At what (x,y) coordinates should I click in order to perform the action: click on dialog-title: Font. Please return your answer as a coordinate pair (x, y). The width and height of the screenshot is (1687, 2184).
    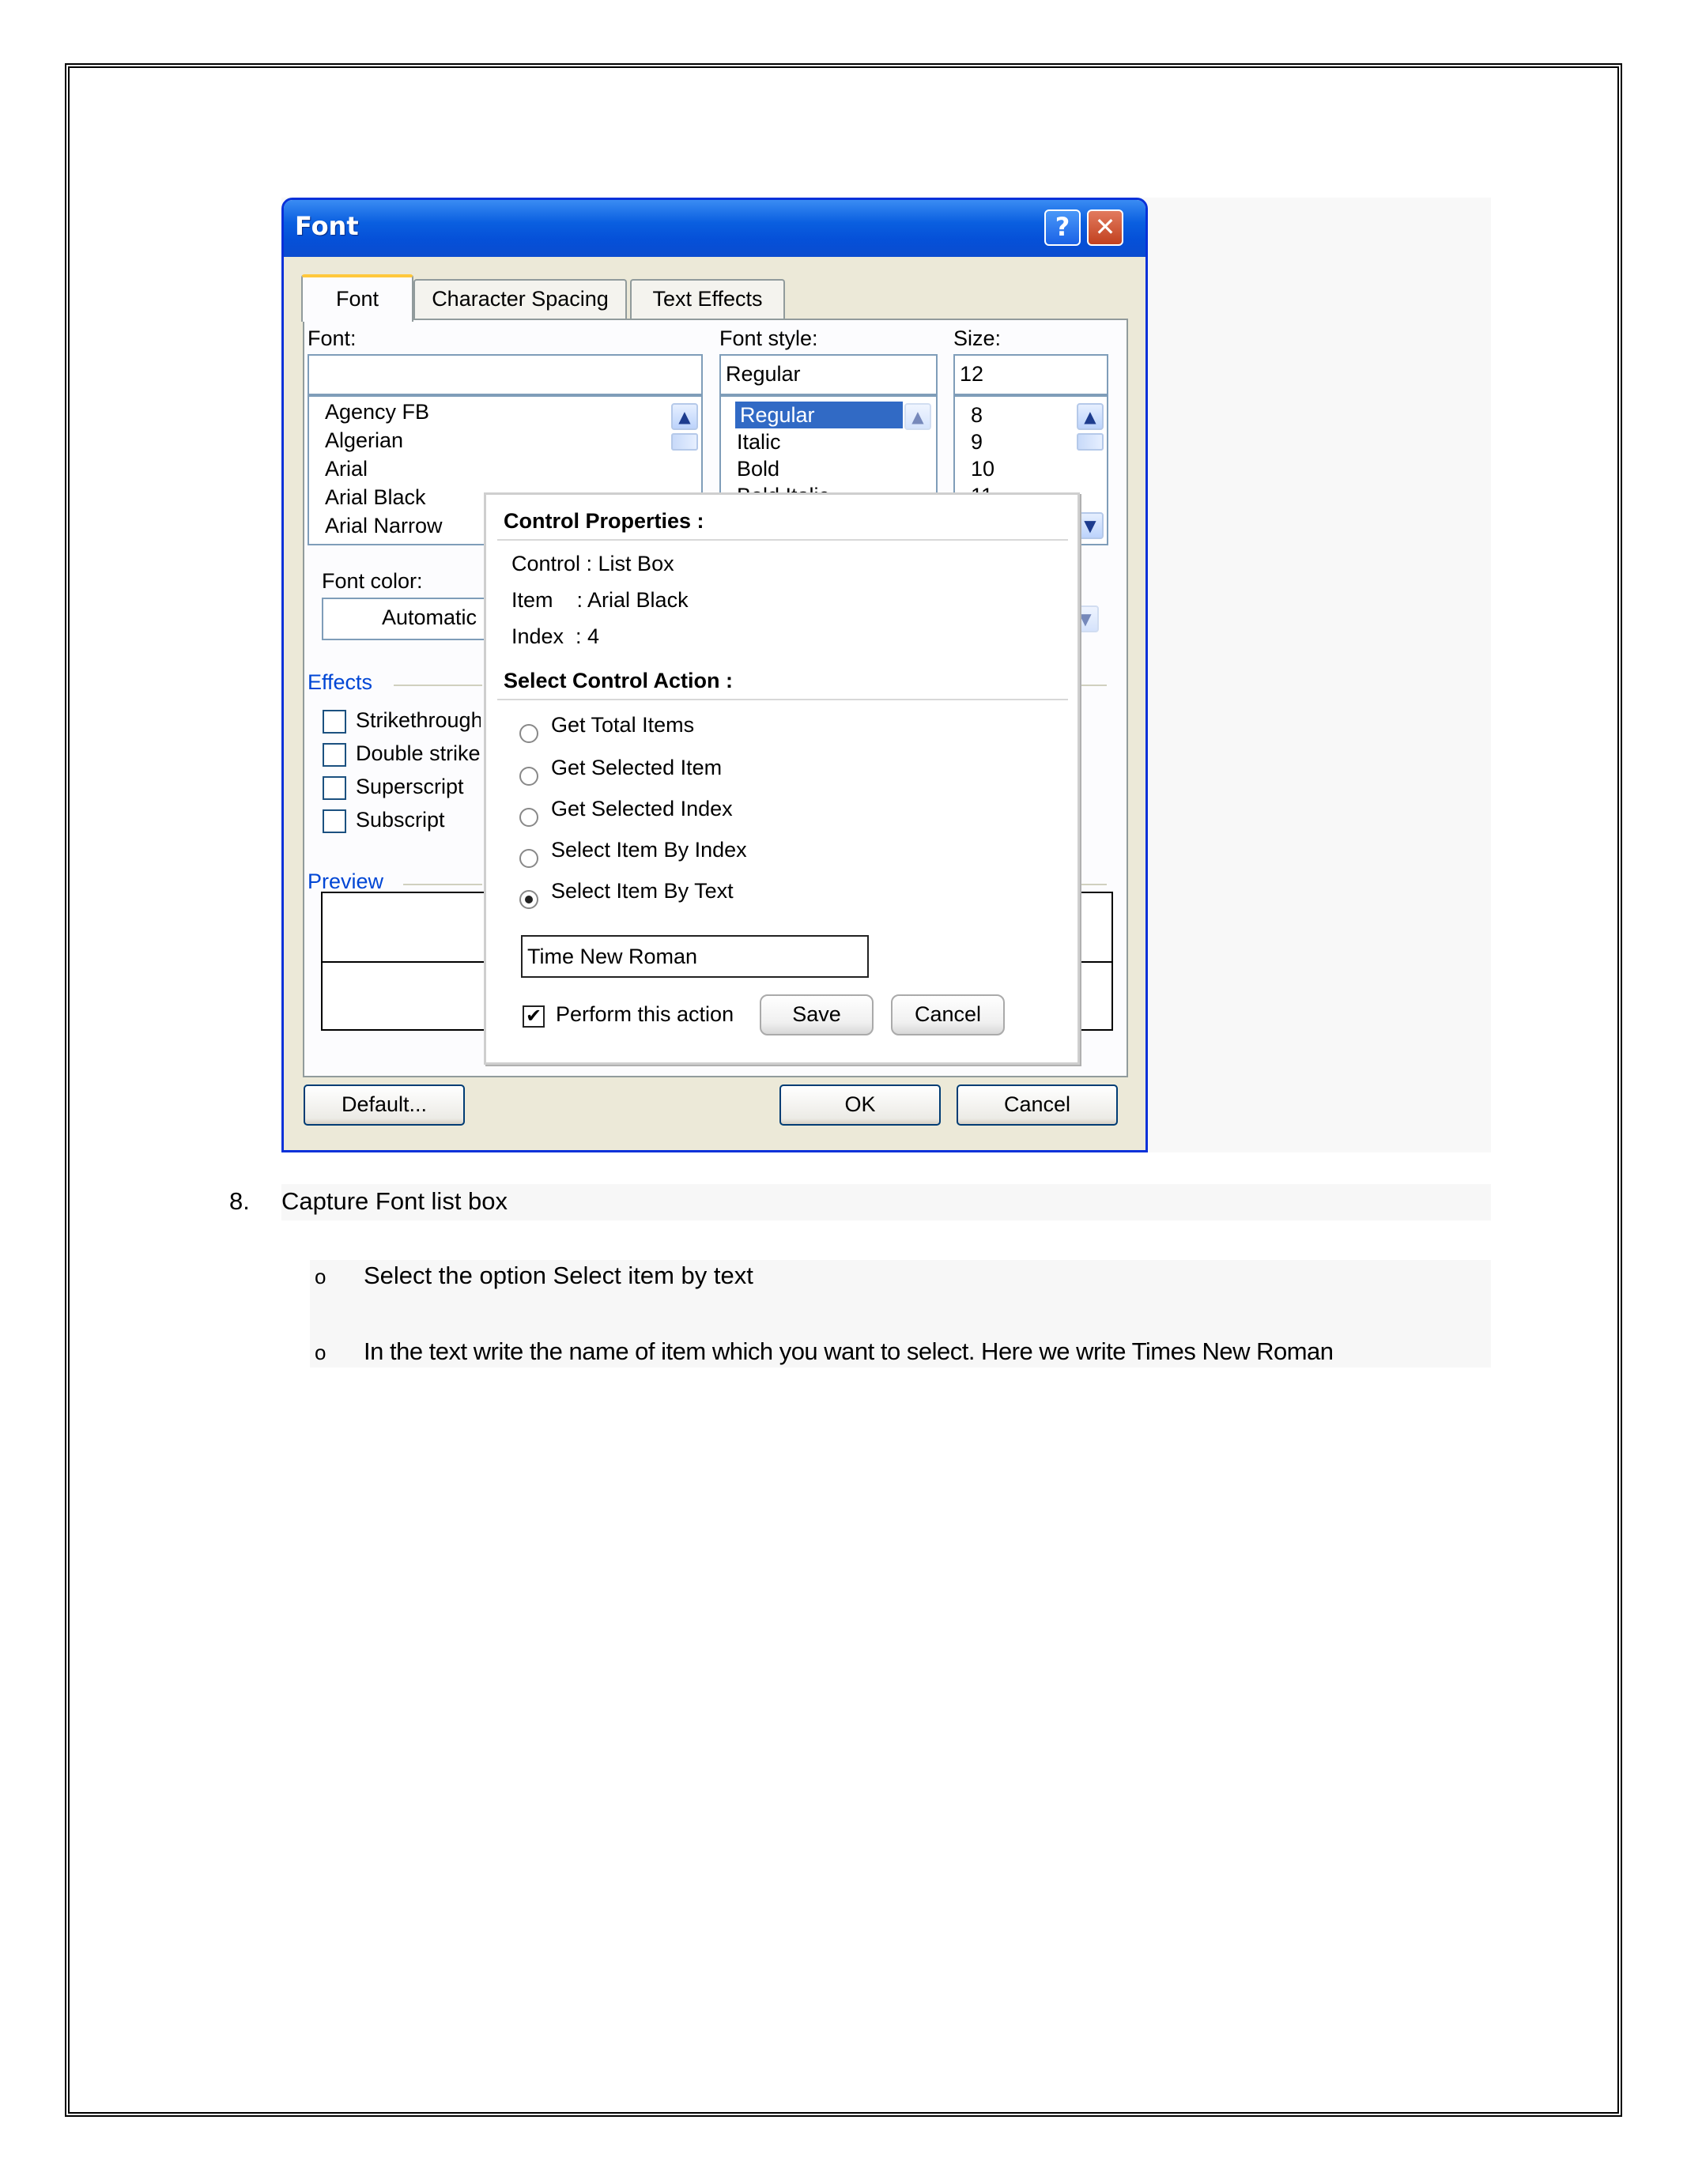
    Looking at the image, I should click on (327, 226).